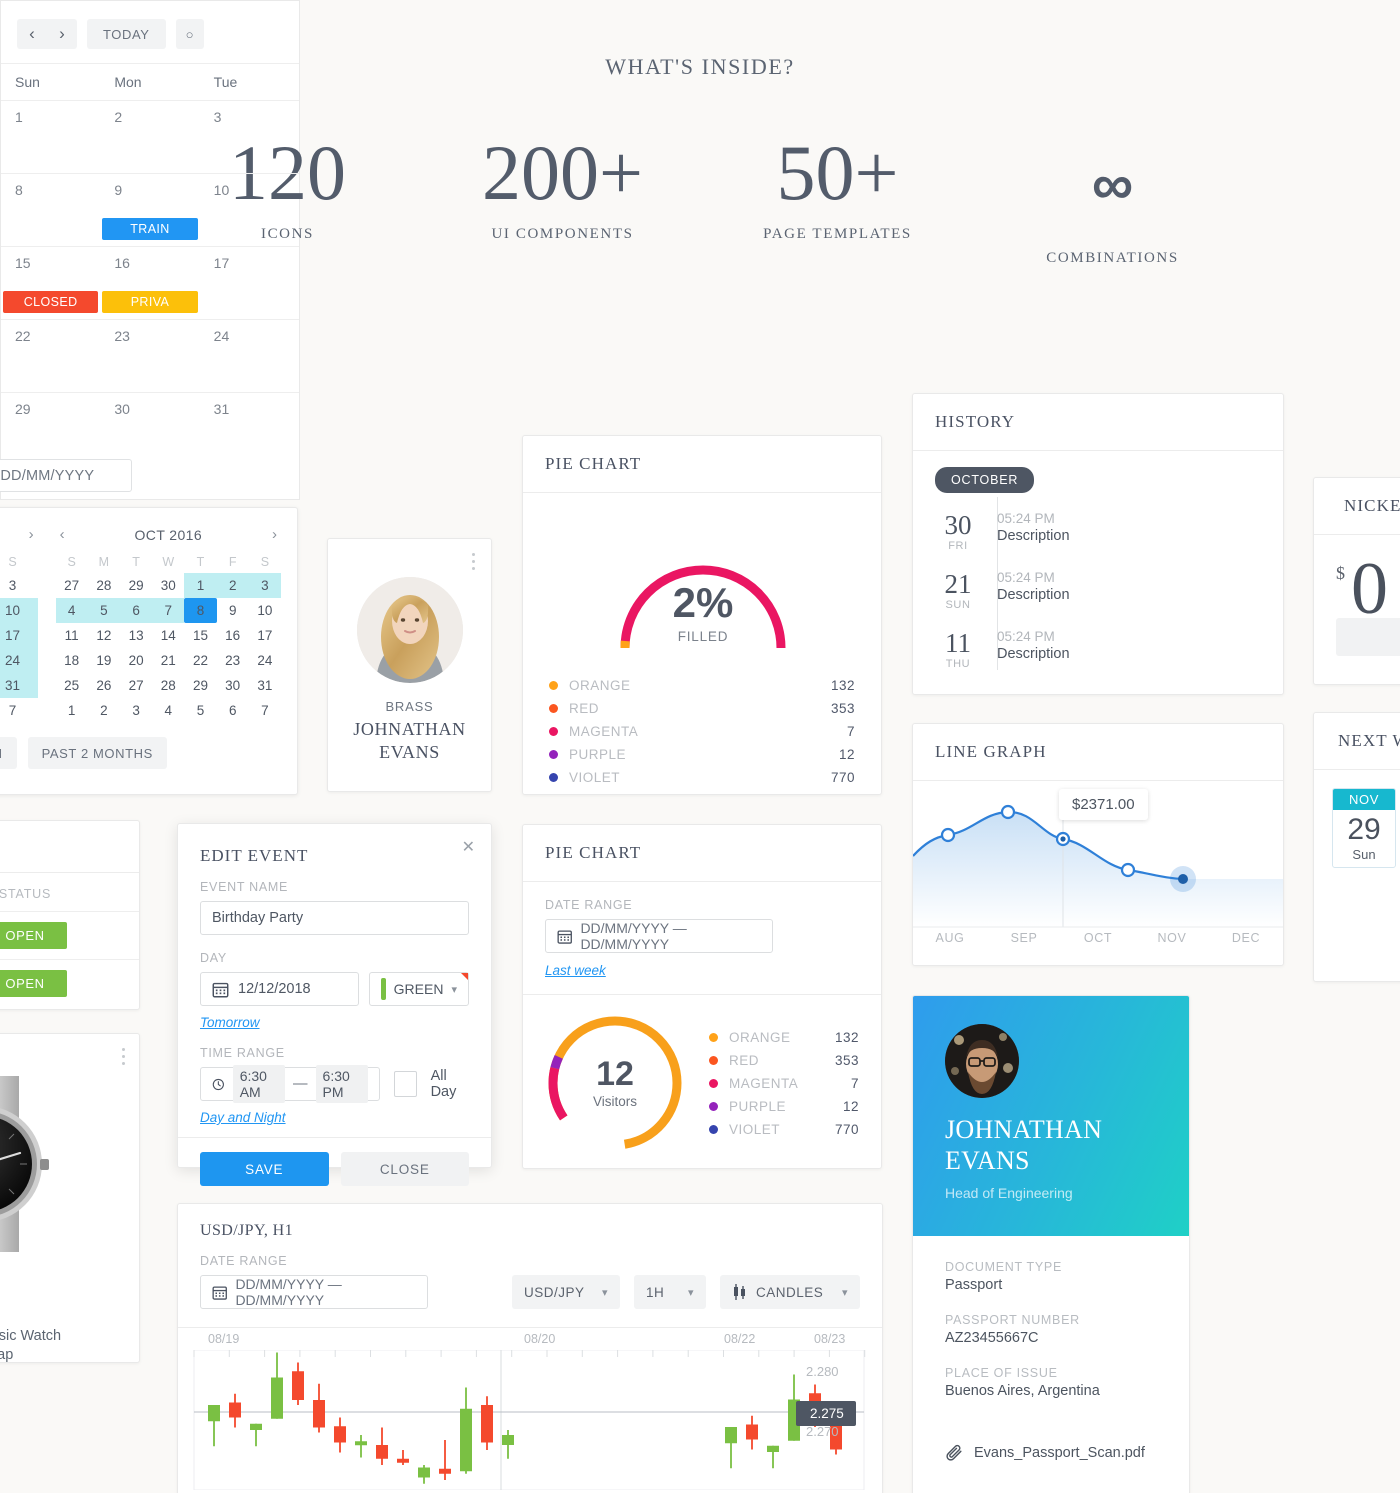 The width and height of the screenshot is (1400, 1493). Describe the element at coordinates (200, 660) in the screenshot. I see `calendar-day: 22` at that location.